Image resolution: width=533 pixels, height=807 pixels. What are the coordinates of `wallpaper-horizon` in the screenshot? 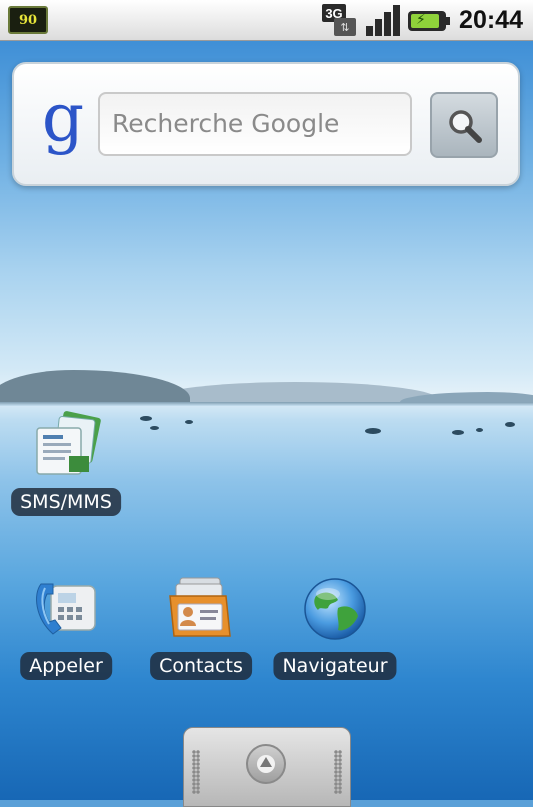 It's located at (266, 404).